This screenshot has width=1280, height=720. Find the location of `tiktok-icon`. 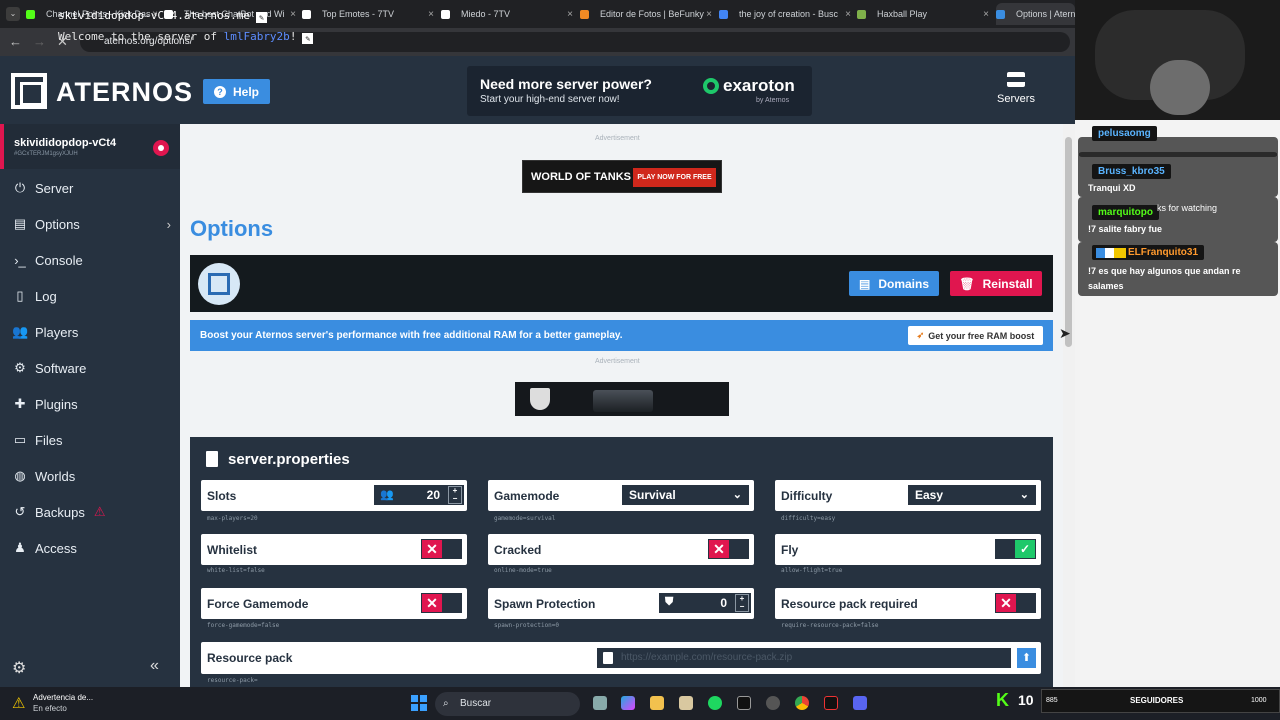

tiktok-icon is located at coordinates (831, 703).